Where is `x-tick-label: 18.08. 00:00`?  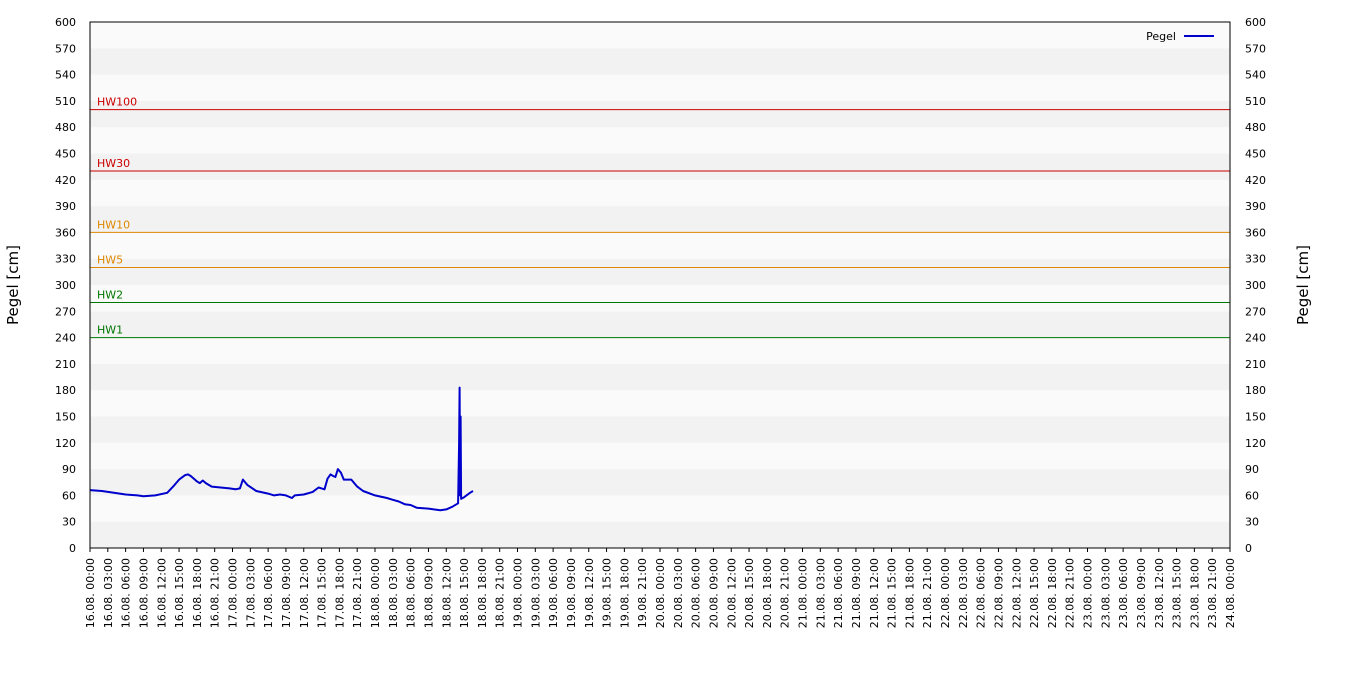
x-tick-label: 18.08. 00:00 is located at coordinates (375, 593).